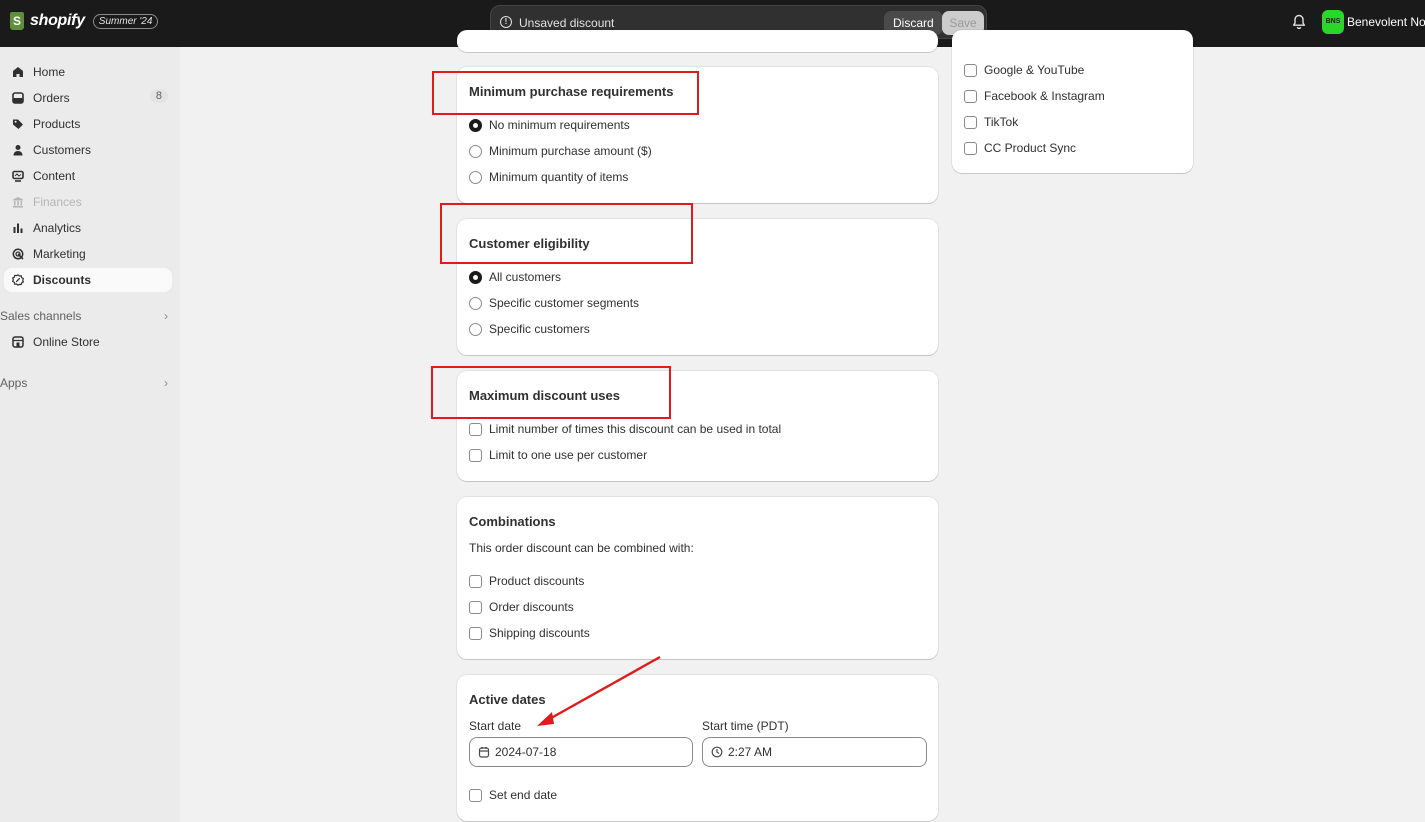  What do you see at coordinates (59, 254) in the screenshot?
I see `sidebar-item-label: Marketing` at bounding box center [59, 254].